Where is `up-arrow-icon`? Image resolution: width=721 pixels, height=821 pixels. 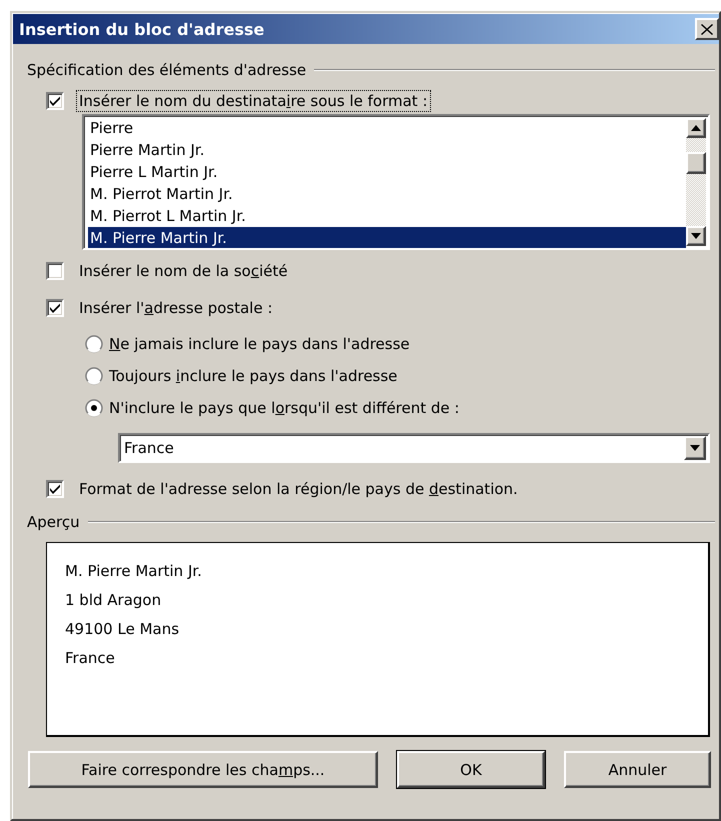
up-arrow-icon is located at coordinates (696, 128).